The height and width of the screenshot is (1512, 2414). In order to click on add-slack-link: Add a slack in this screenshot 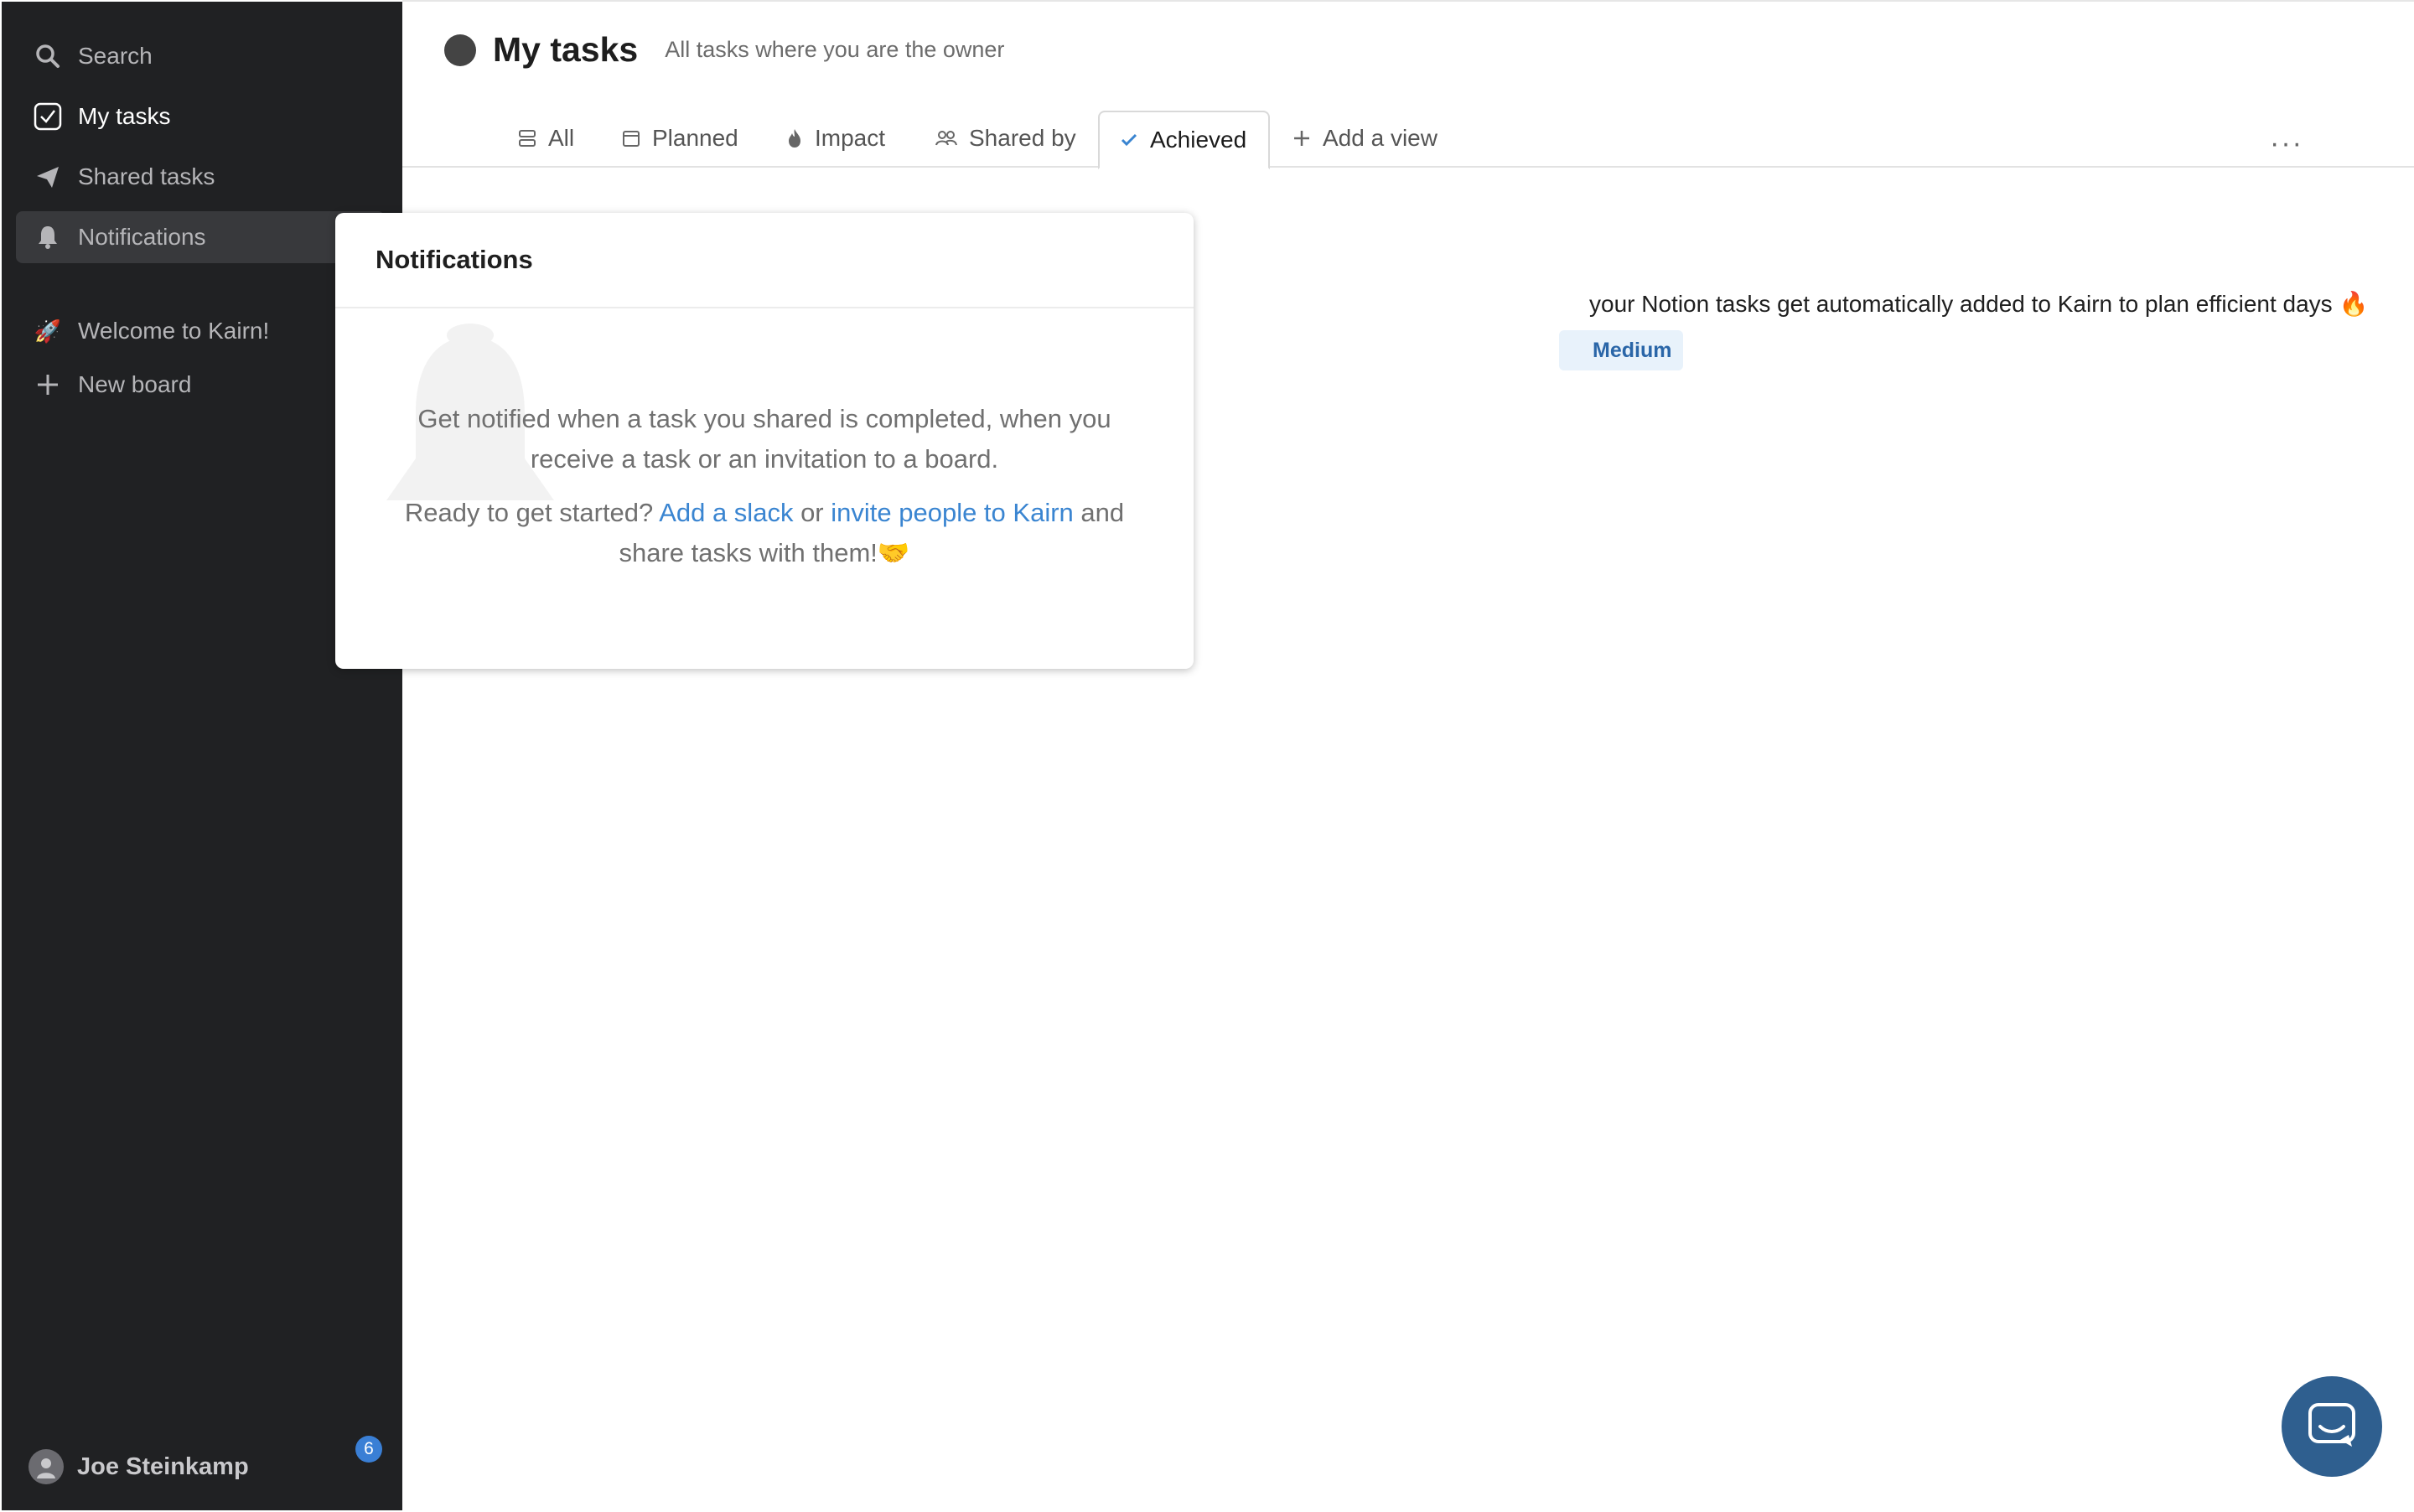, I will do `click(726, 512)`.